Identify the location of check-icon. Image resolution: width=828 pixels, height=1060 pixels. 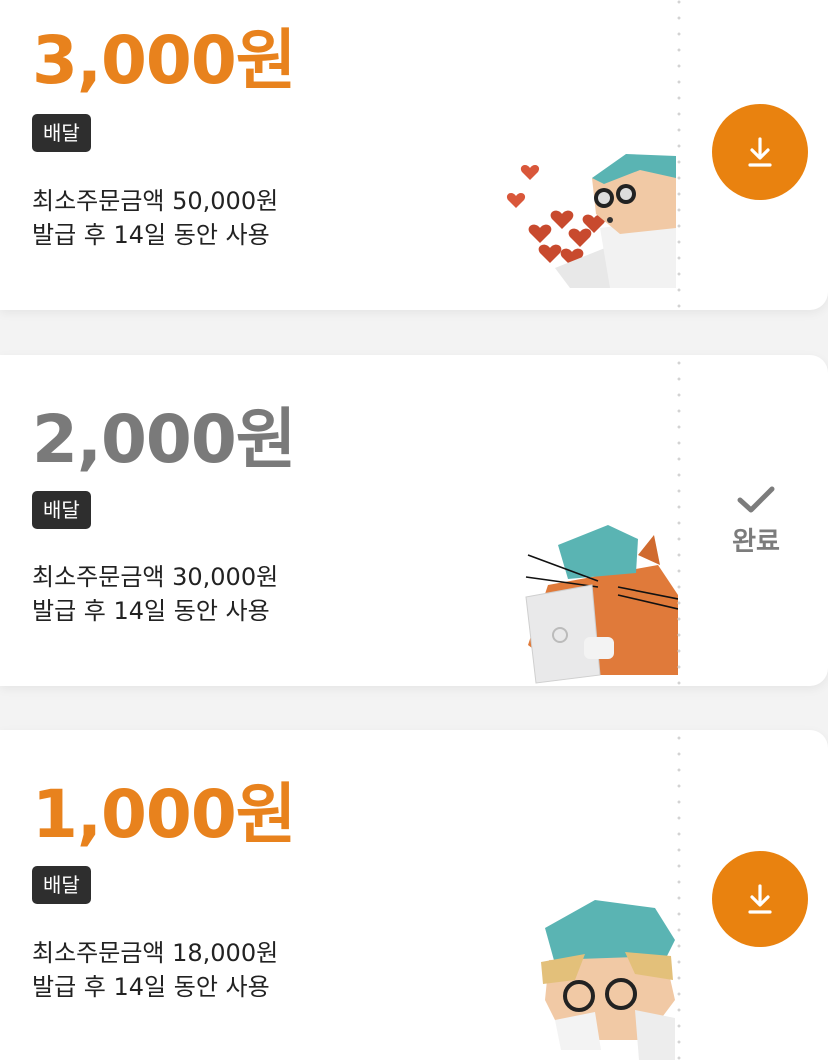
(756, 499).